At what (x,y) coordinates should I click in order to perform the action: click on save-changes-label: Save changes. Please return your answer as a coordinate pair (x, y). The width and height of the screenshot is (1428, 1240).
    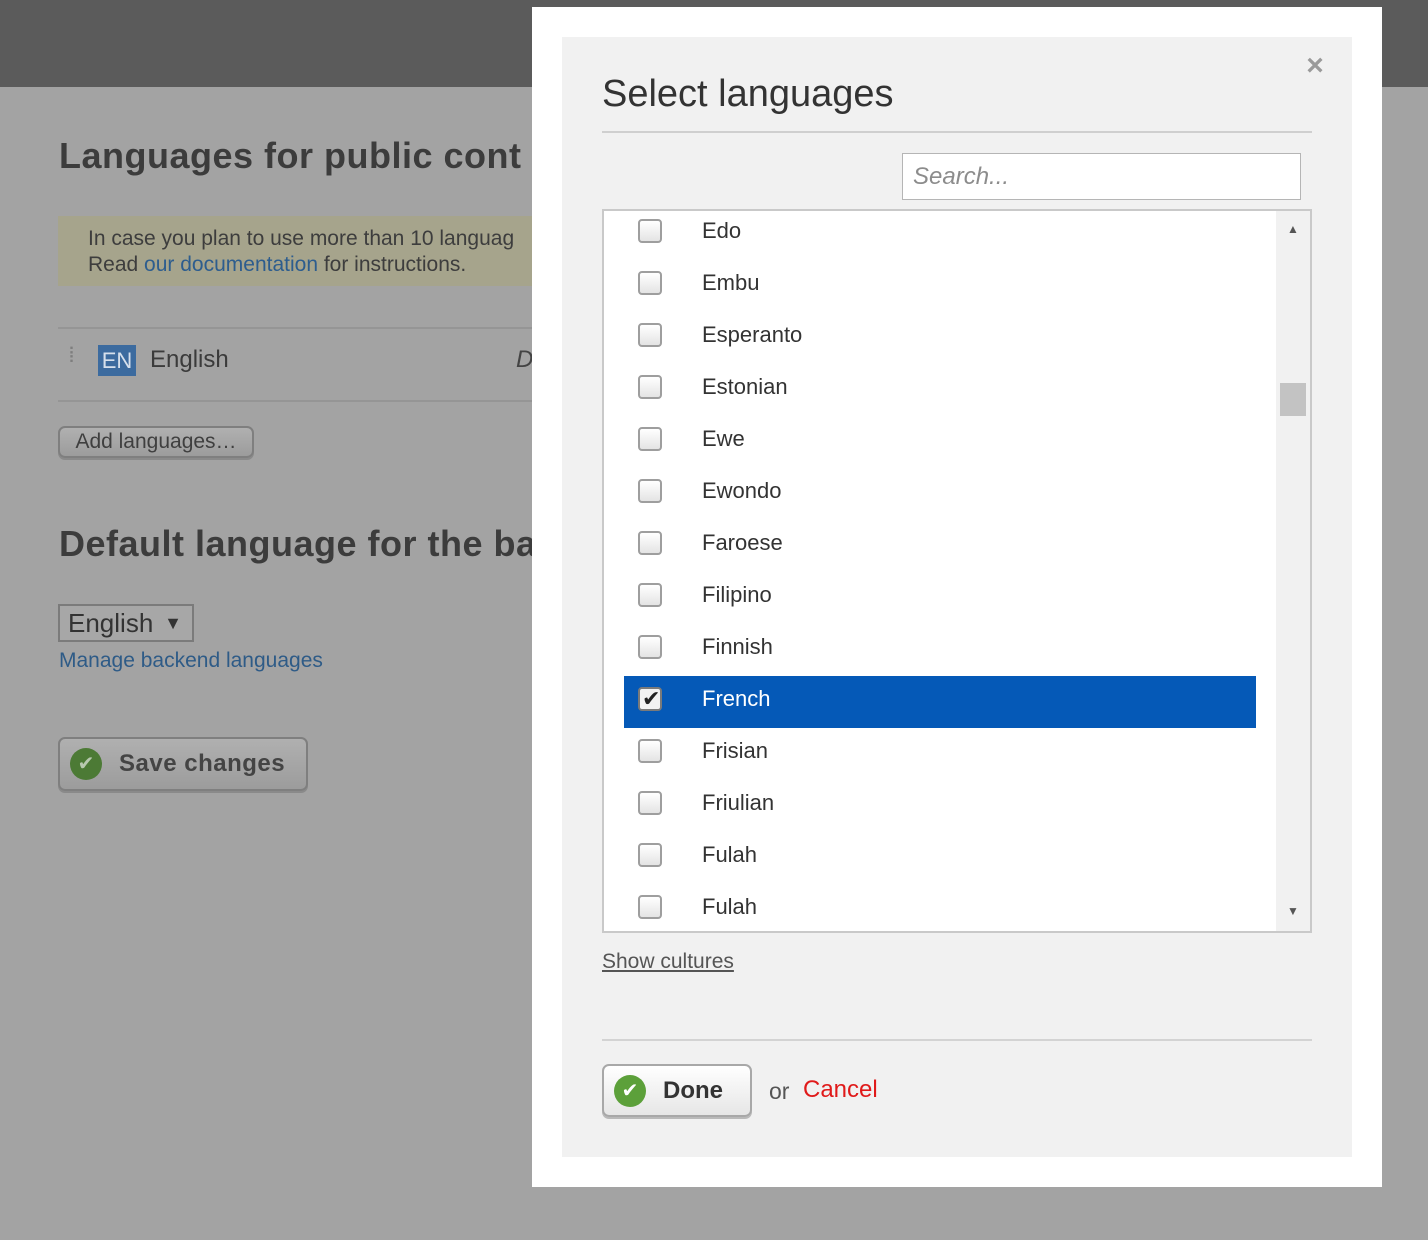
    Looking at the image, I should click on (202, 763).